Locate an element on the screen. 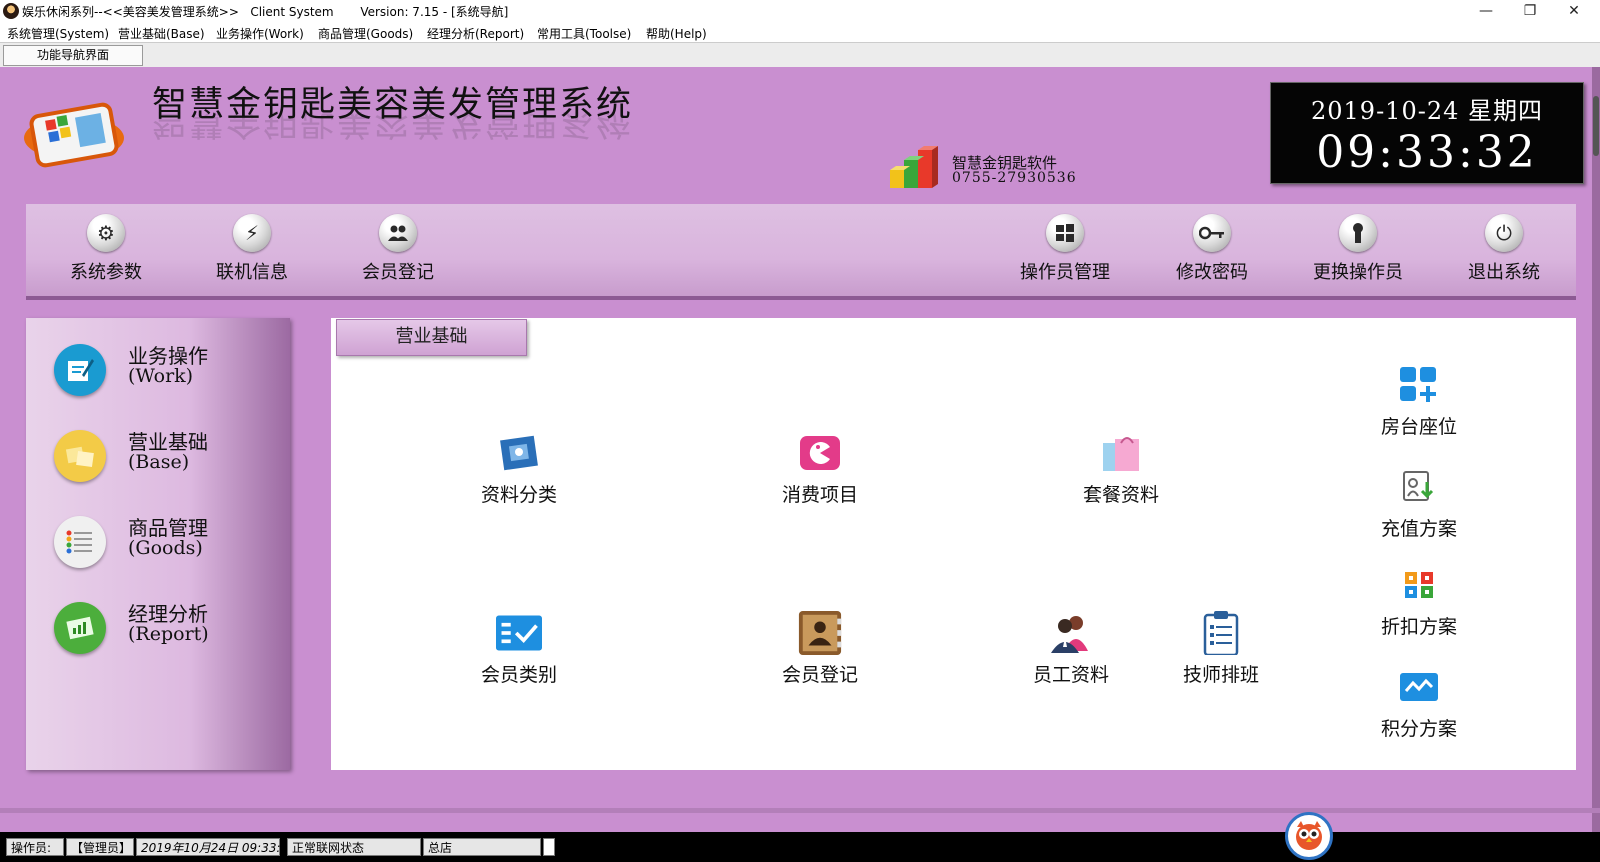  operator-manage-label: 操作员管理 is located at coordinates (1065, 272).